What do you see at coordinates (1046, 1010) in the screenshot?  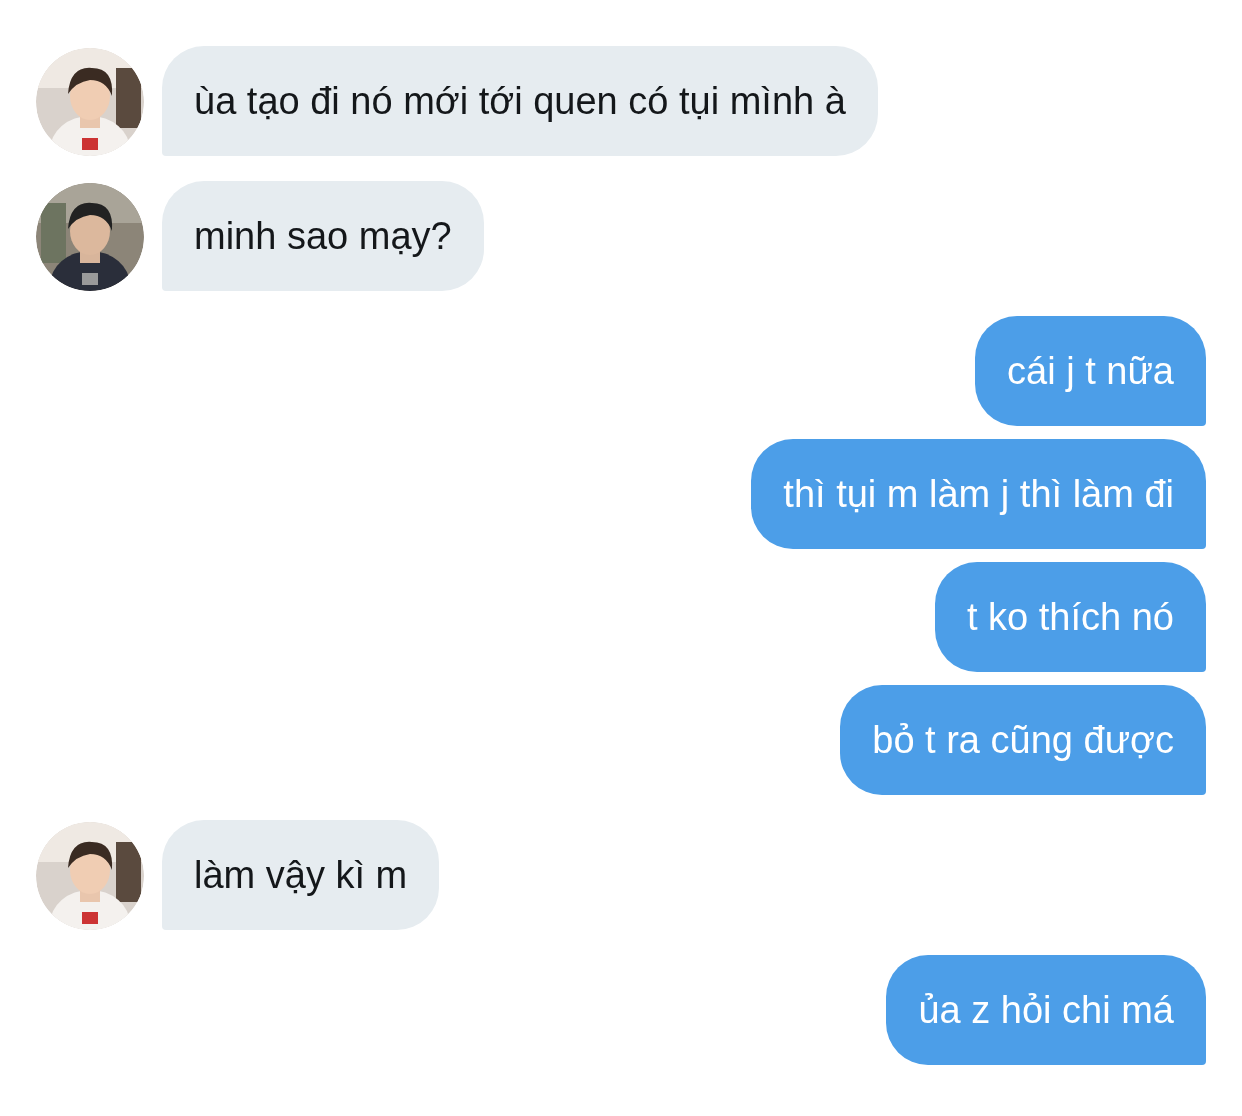 I see `sent-message: ủa z hỏi chi má` at bounding box center [1046, 1010].